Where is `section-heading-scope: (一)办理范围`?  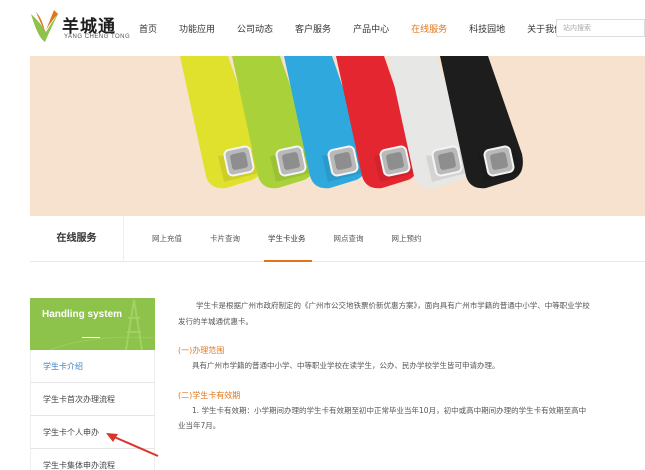 section-heading-scope: (一)办理范围 is located at coordinates (201, 350).